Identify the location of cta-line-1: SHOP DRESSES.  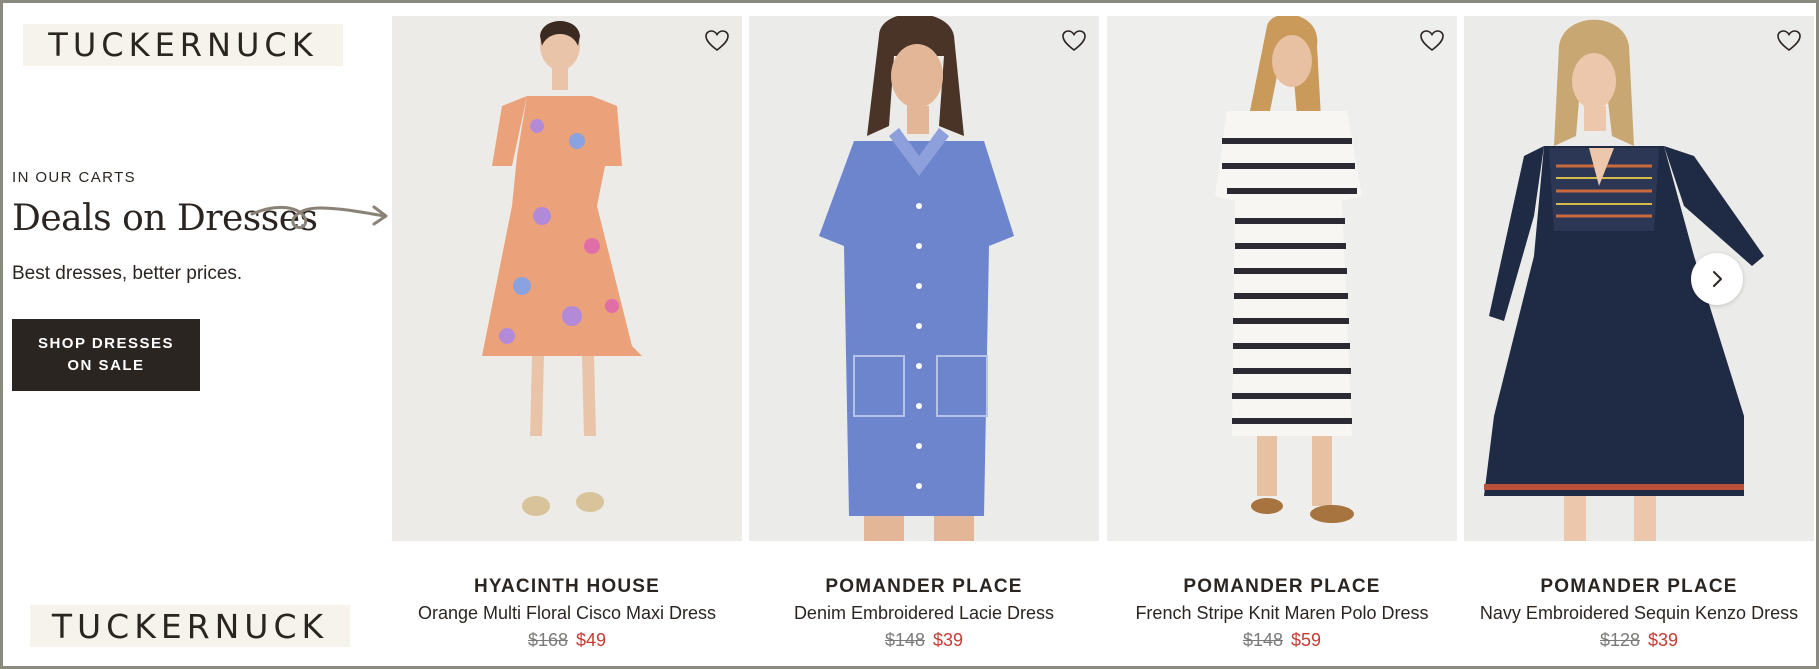
(106, 343).